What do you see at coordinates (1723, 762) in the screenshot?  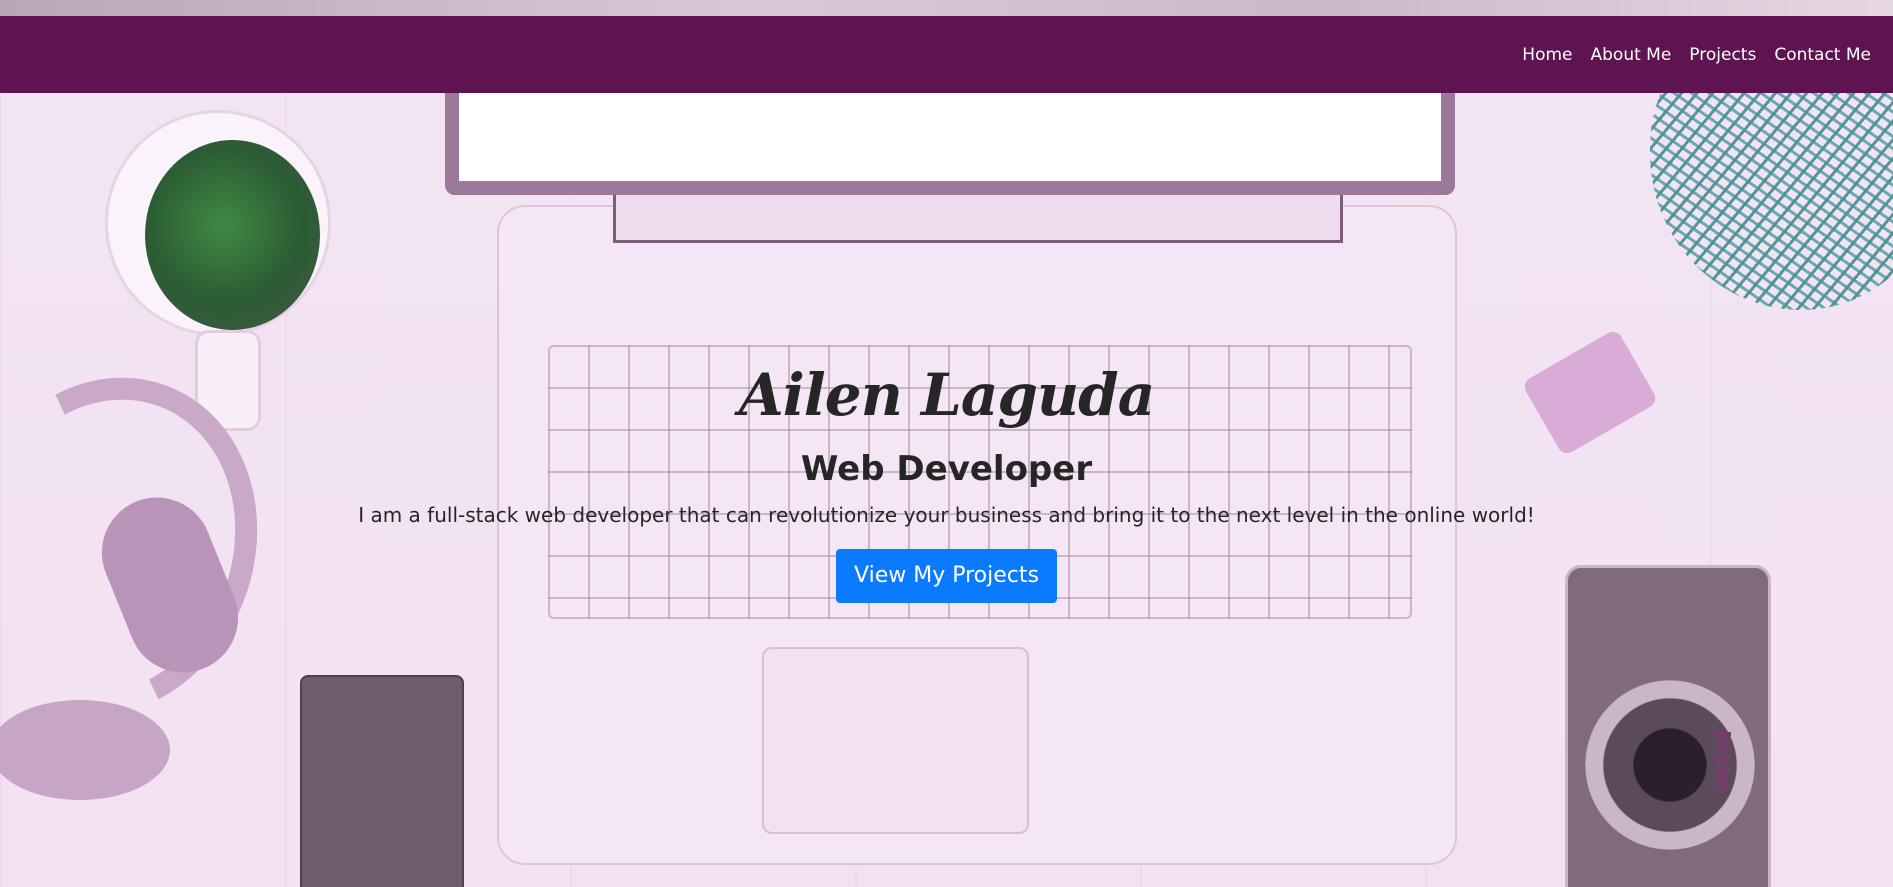 I see `camera-brand-label: Nikon` at bounding box center [1723, 762].